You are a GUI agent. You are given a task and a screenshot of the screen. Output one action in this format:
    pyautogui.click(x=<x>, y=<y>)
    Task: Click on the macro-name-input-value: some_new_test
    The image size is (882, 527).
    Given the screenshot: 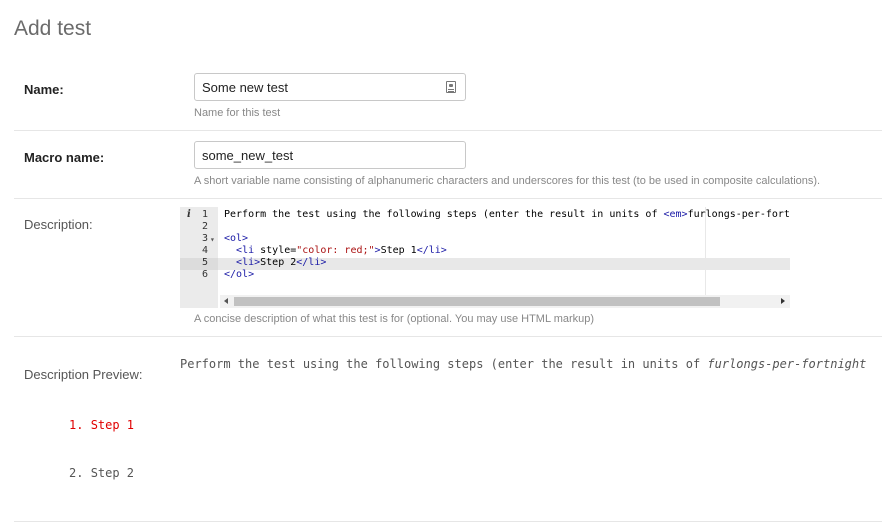 What is the action you would take?
    pyautogui.click(x=248, y=155)
    